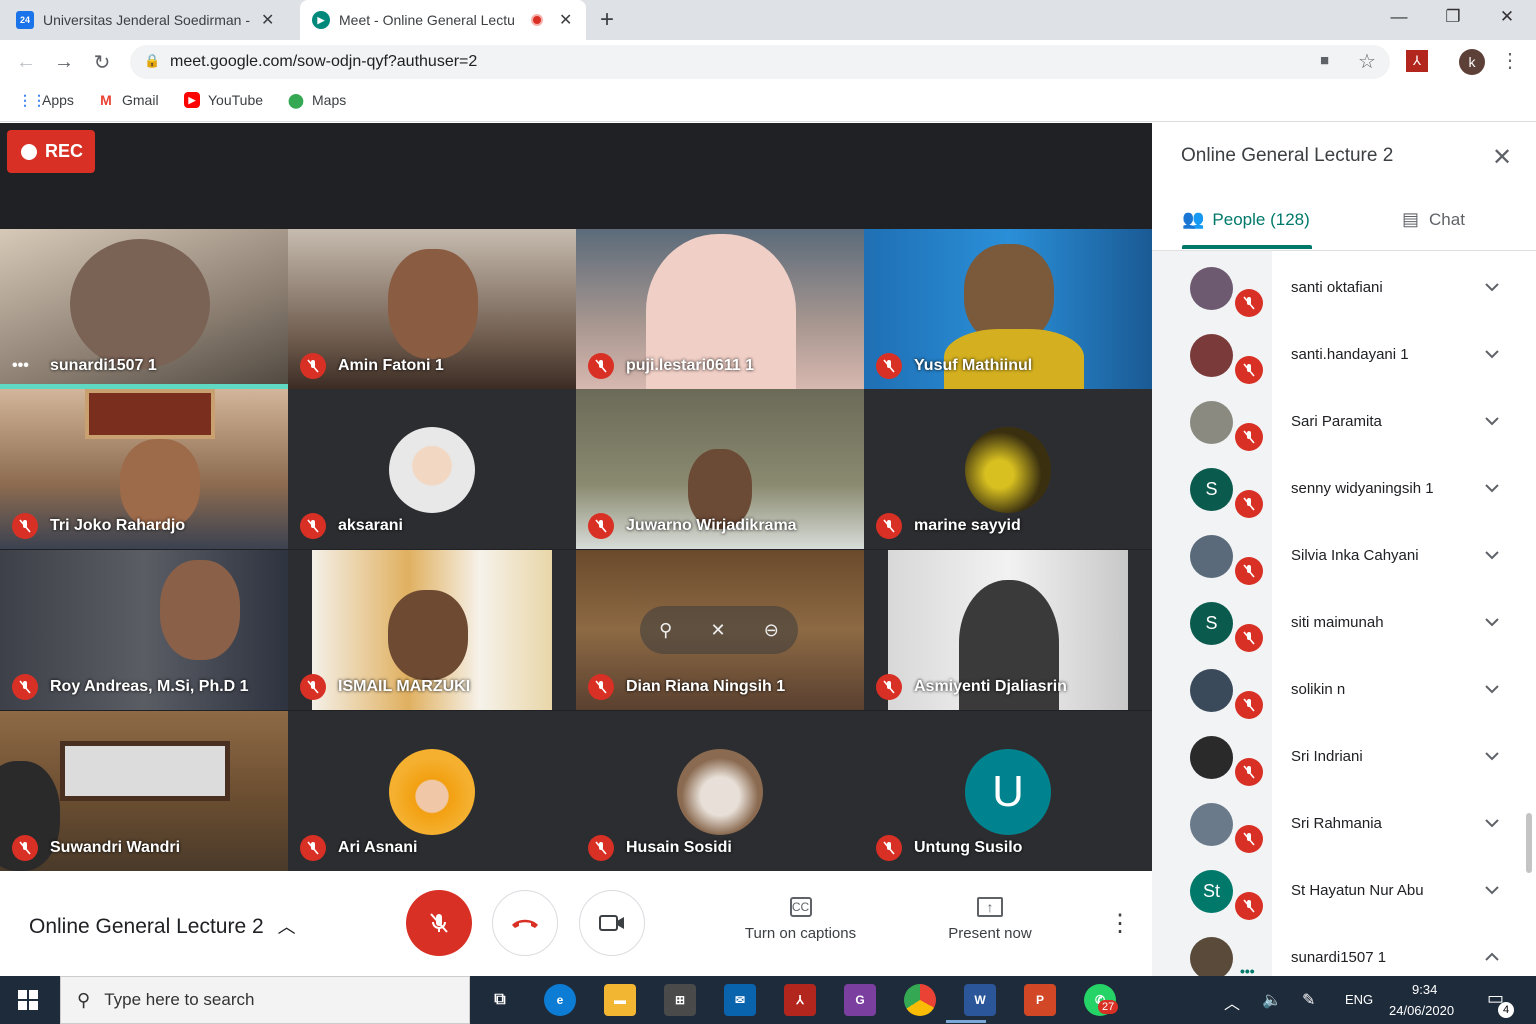 This screenshot has width=1536, height=1024. Describe the element at coordinates (144, 791) in the screenshot. I see `video-tile: Suwandri Wandri` at that location.